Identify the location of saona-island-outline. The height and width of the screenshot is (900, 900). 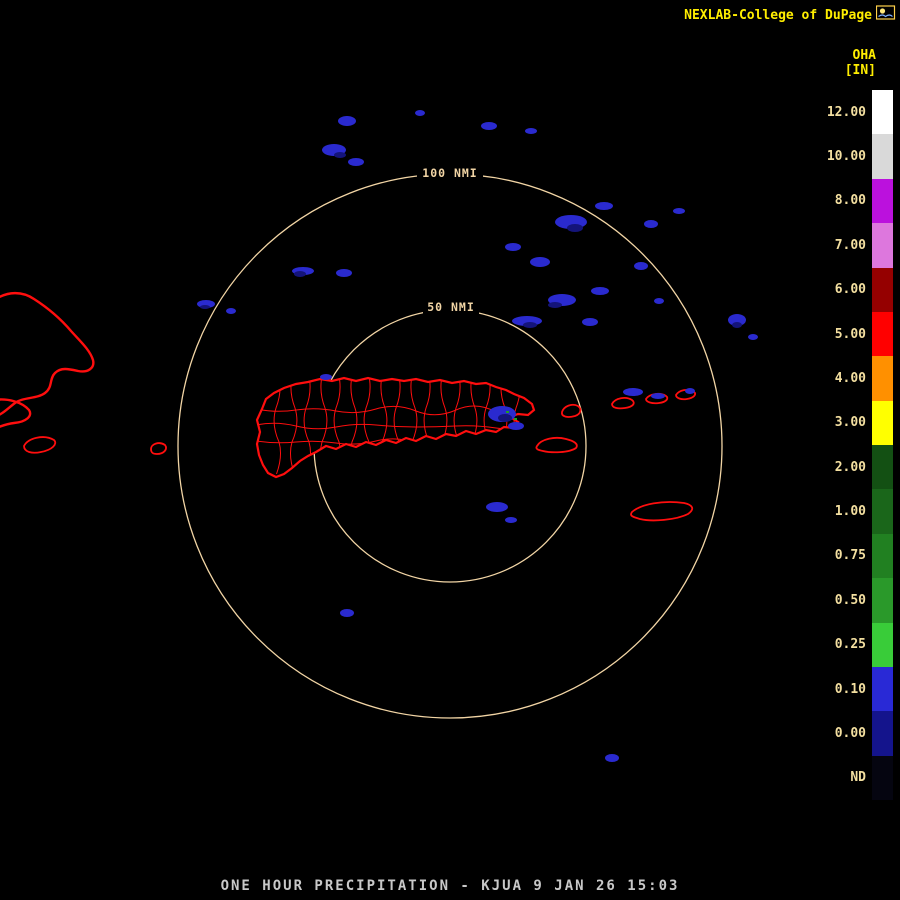
(40, 445).